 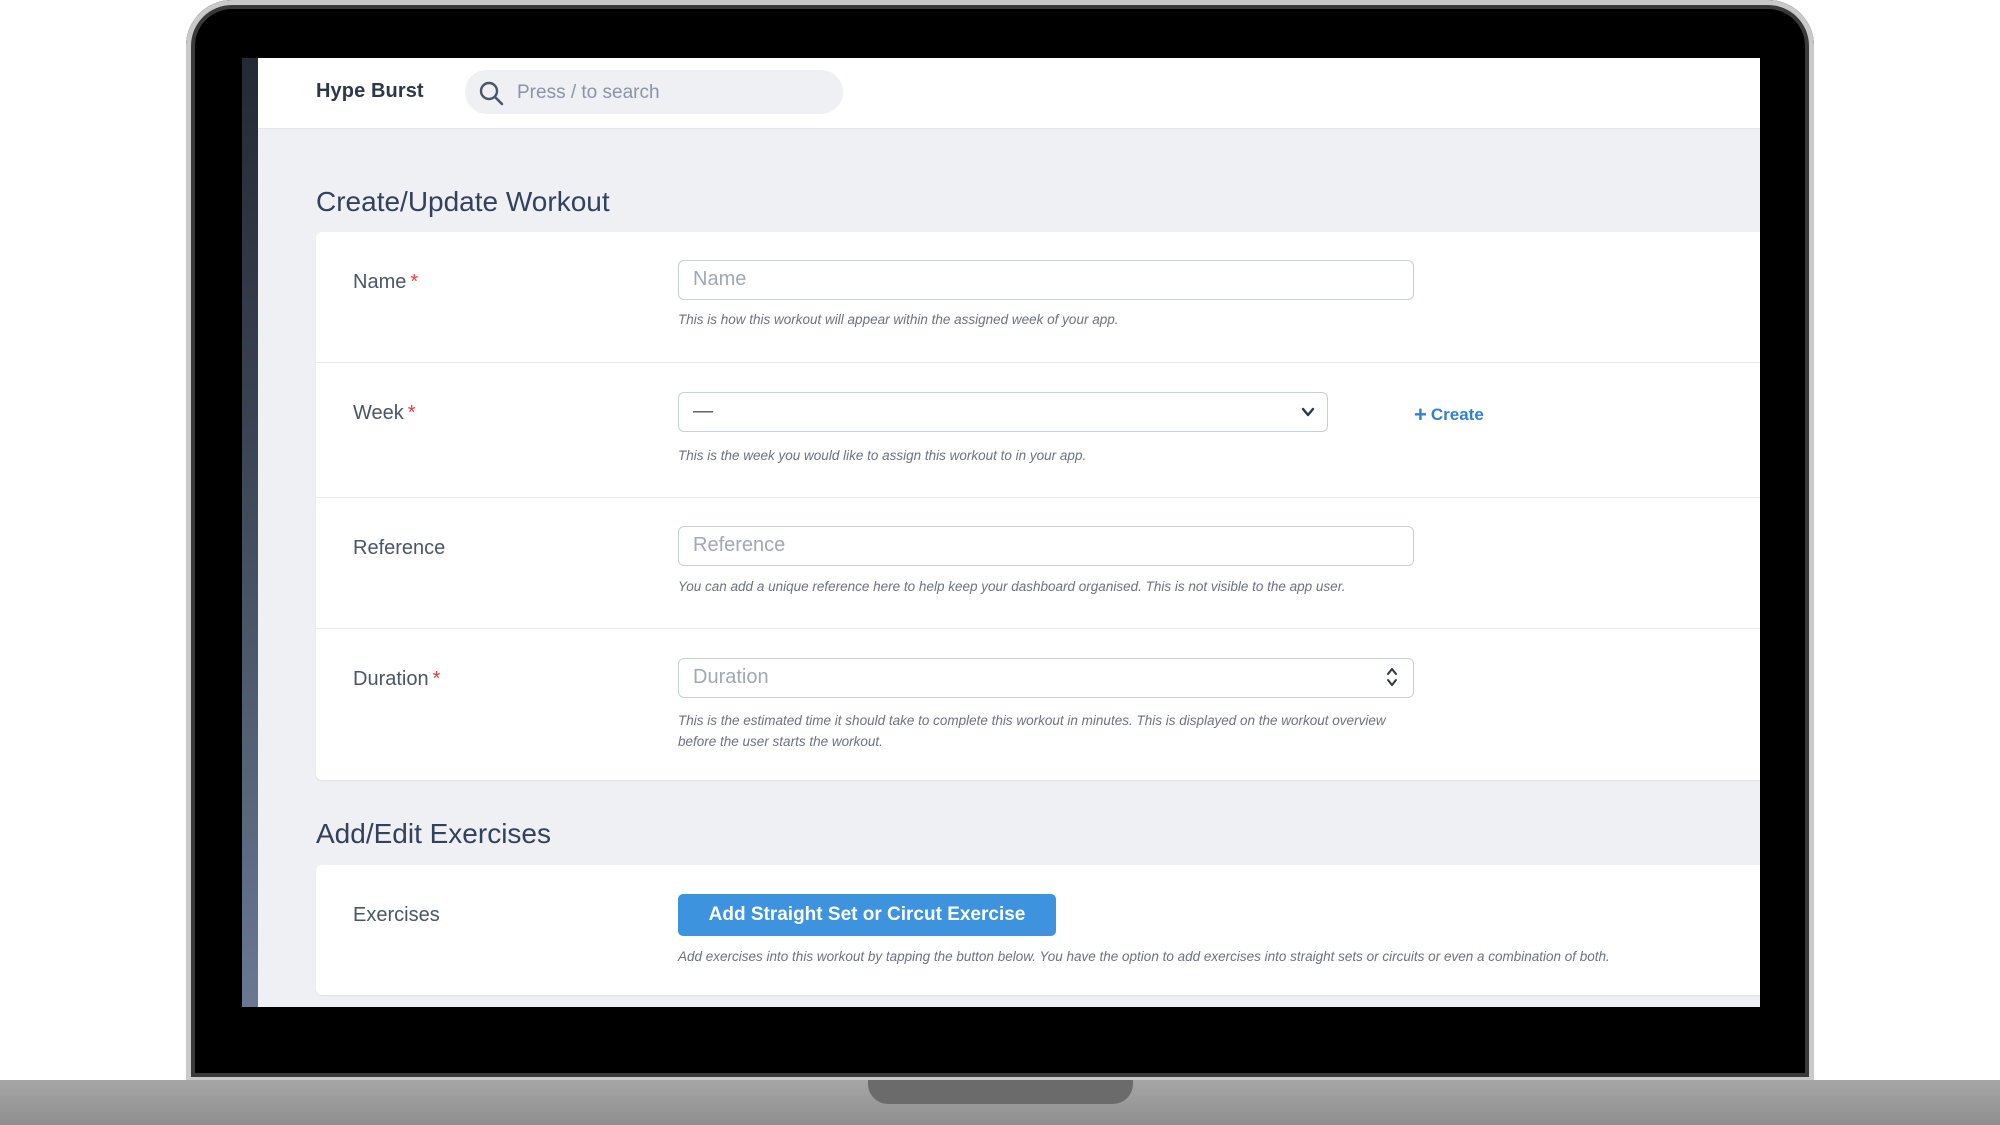 I want to click on search-box, so click(x=654, y=93).